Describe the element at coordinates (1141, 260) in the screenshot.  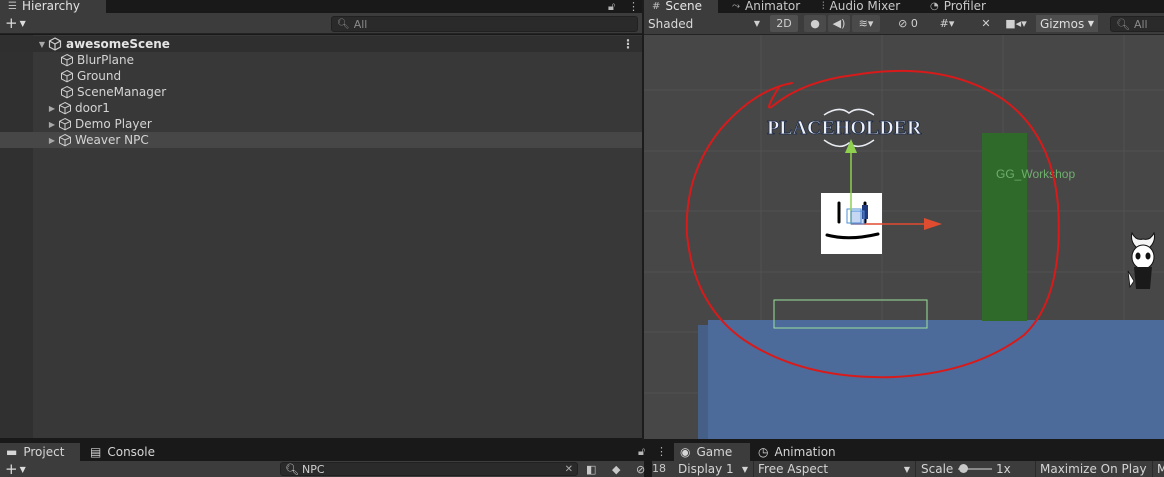
I see `demo-player-sprite` at that location.